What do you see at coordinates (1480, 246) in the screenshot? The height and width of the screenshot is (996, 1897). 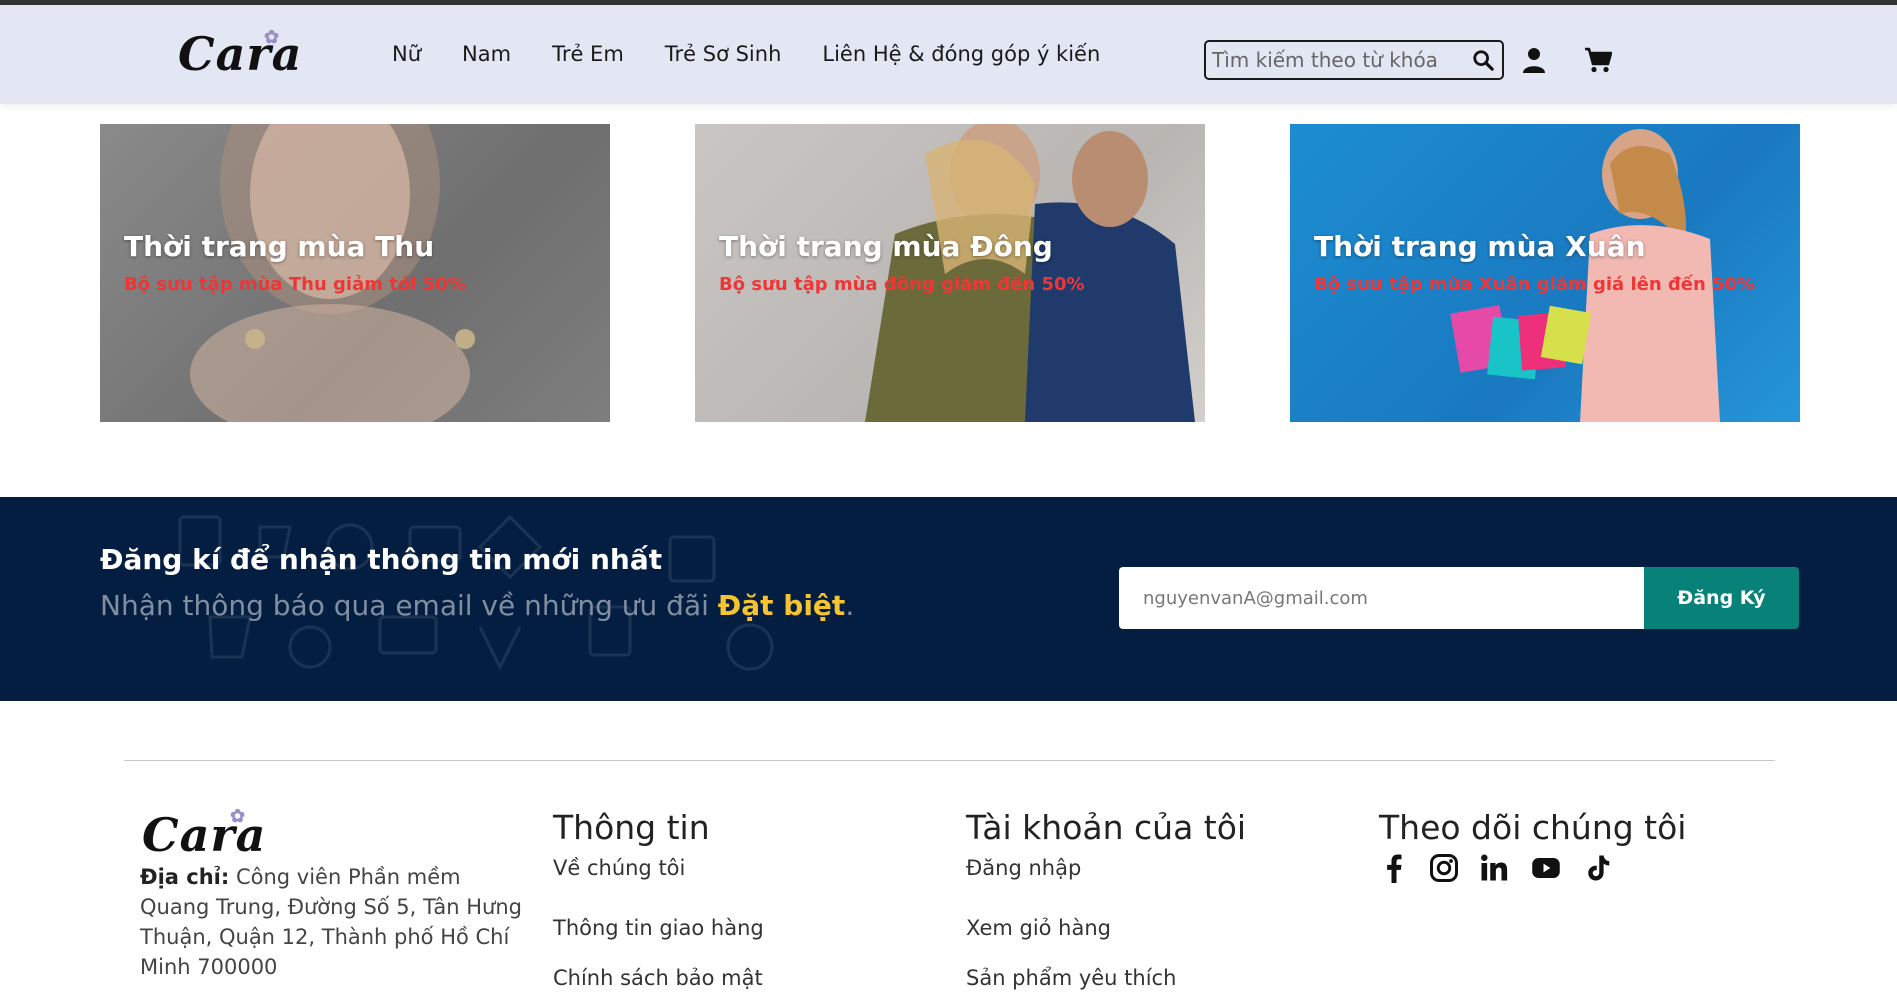 I see `banner-title: Thời trang mùa Xuân` at bounding box center [1480, 246].